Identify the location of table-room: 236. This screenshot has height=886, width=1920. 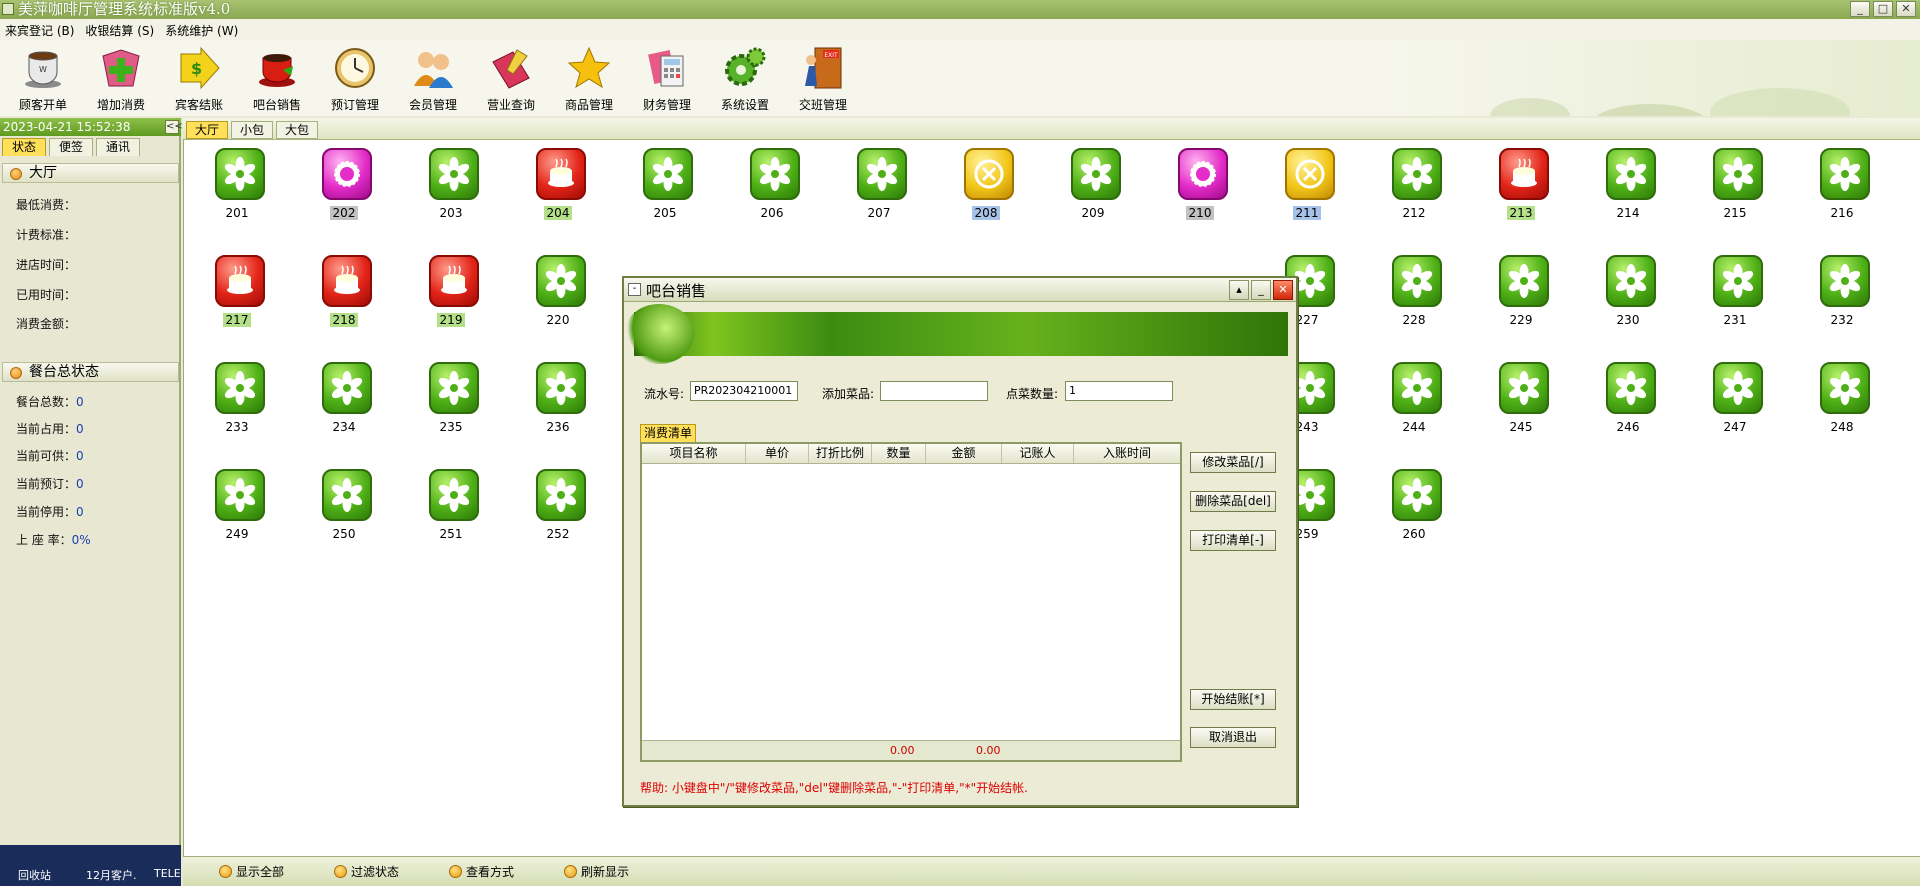
(558, 407).